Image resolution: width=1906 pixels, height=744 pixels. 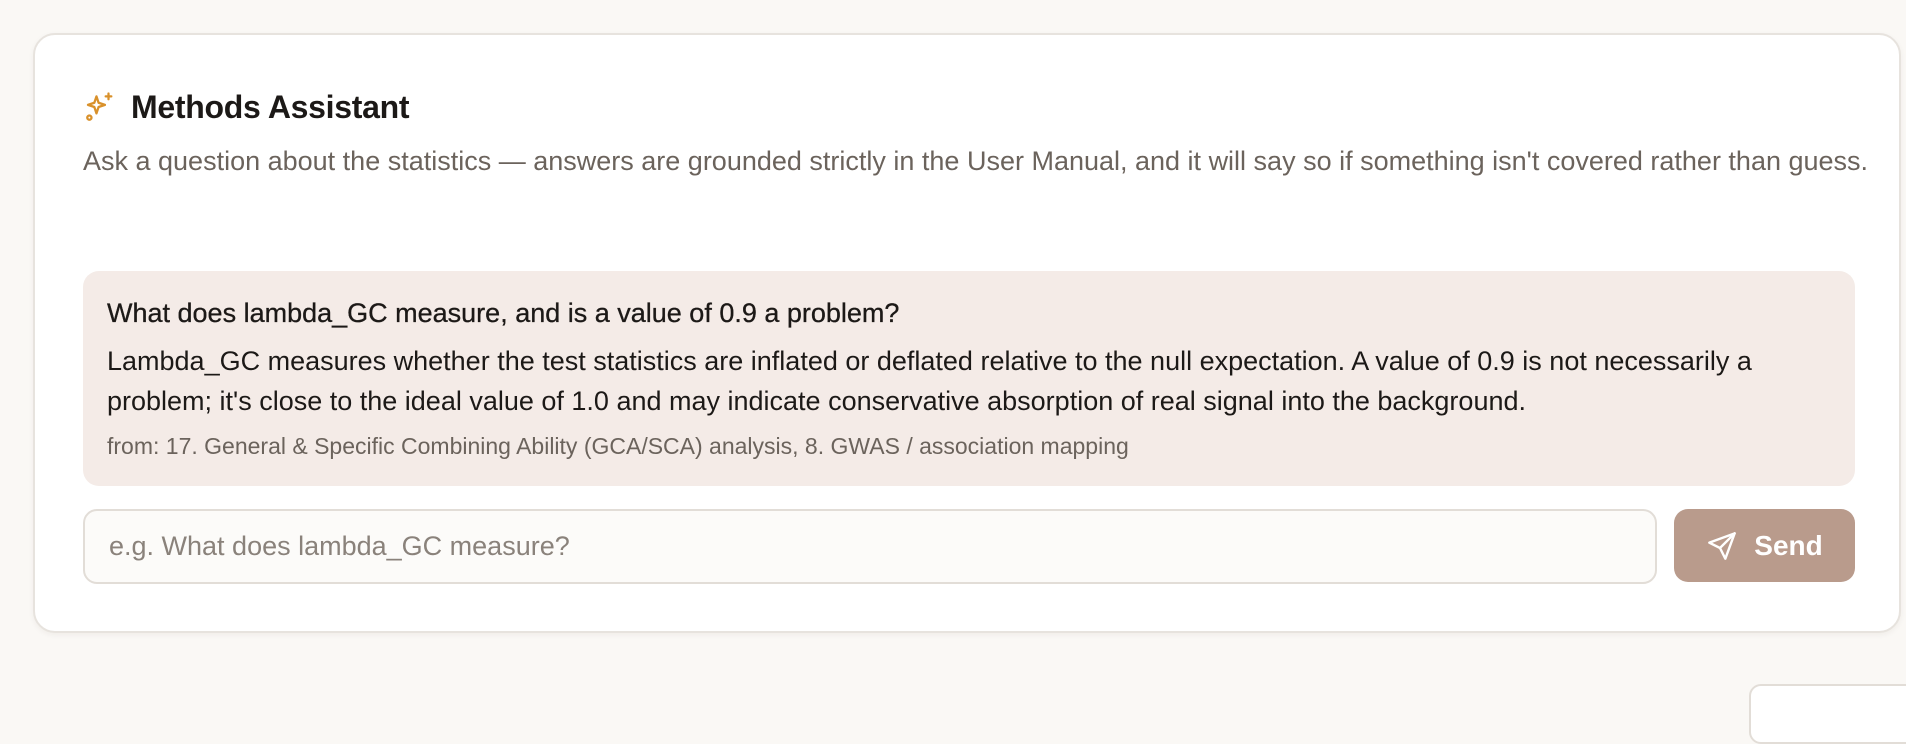 What do you see at coordinates (1722, 546) in the screenshot?
I see `send-icon` at bounding box center [1722, 546].